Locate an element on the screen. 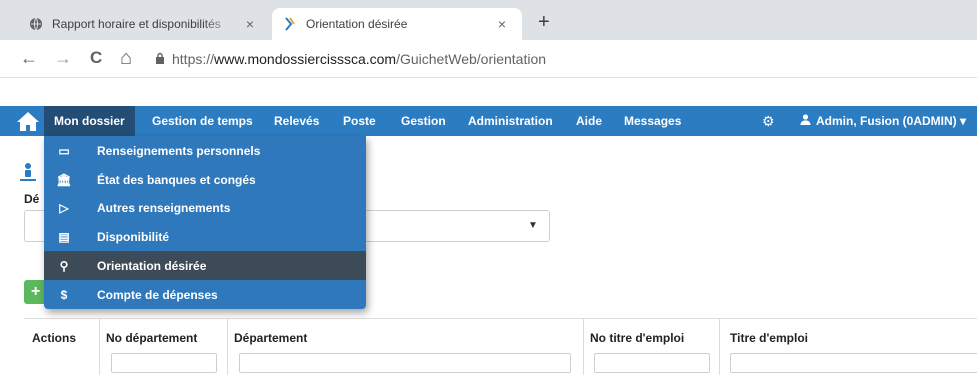 This screenshot has width=977, height=375. caret-down-icon: ▼ is located at coordinates (533, 225).